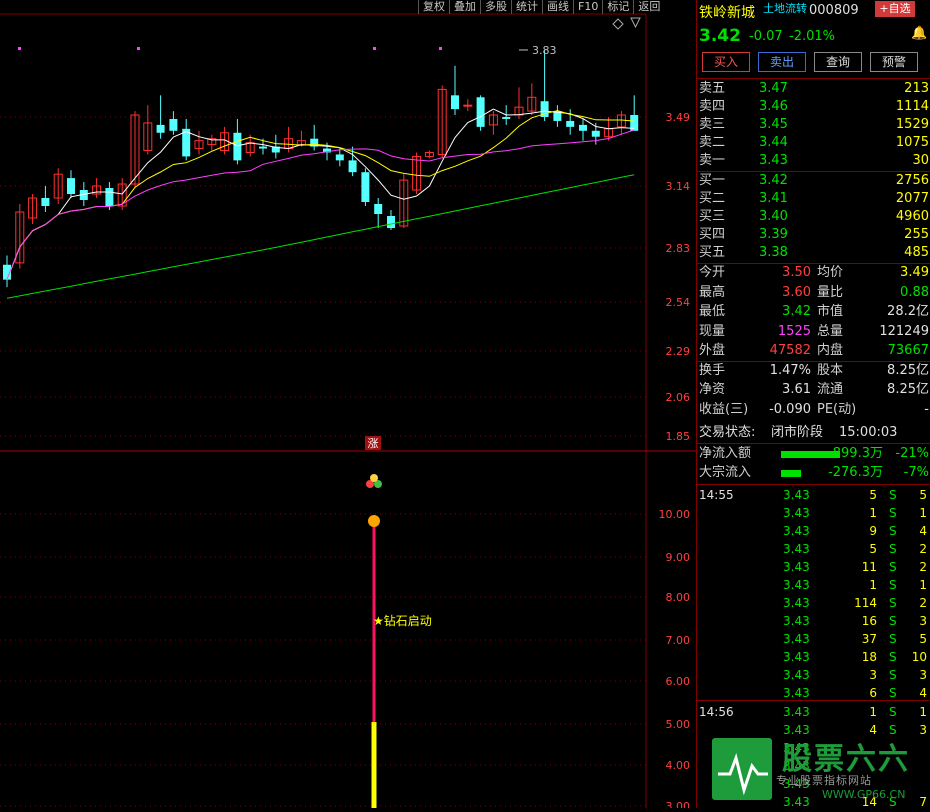 This screenshot has height=812, width=930. I want to click on stat-label: 流通, so click(830, 389).